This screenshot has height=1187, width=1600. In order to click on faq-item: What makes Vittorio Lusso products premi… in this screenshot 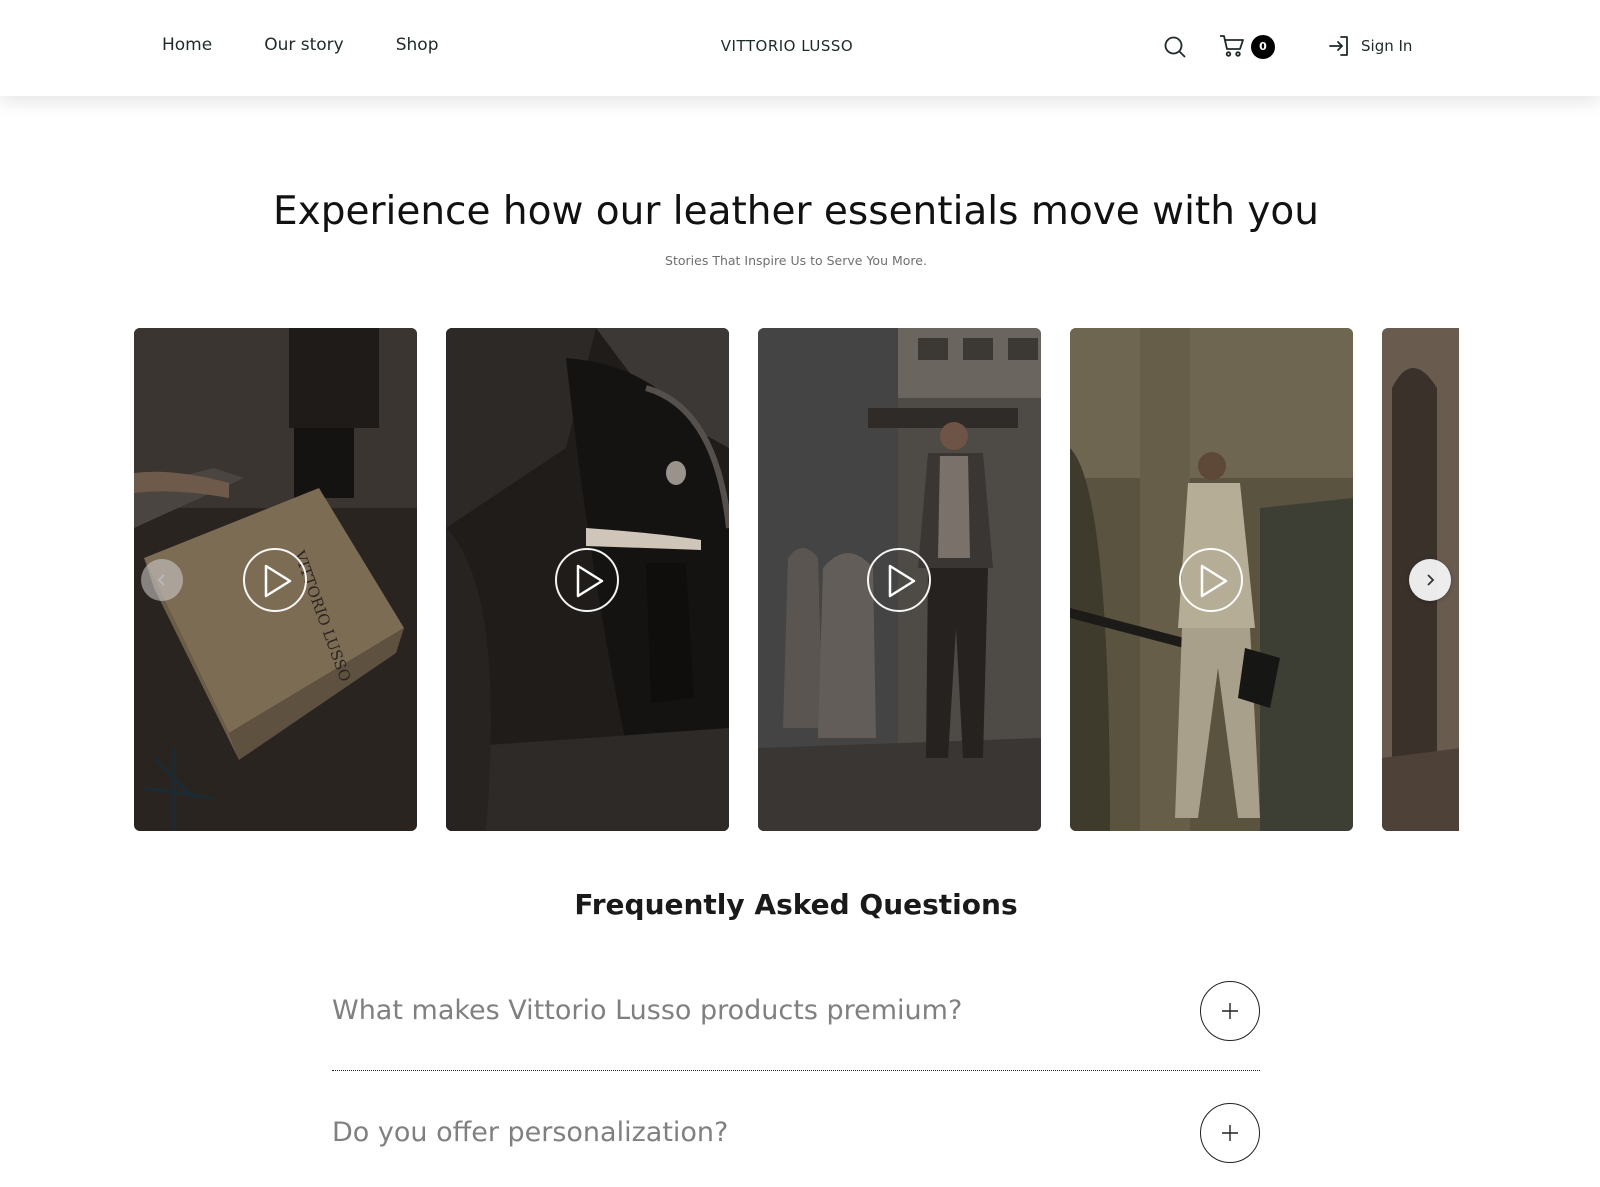, I will do `click(796, 1011)`.